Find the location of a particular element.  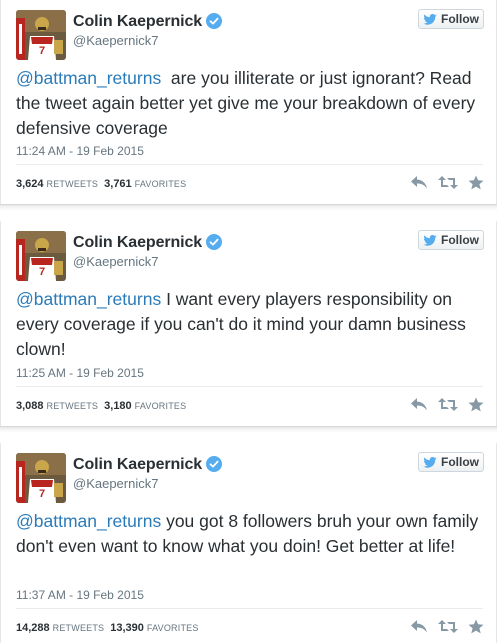

tweet-stats: 14,288 RETWEETS 13,390 FAVORITES is located at coordinates (110, 628).